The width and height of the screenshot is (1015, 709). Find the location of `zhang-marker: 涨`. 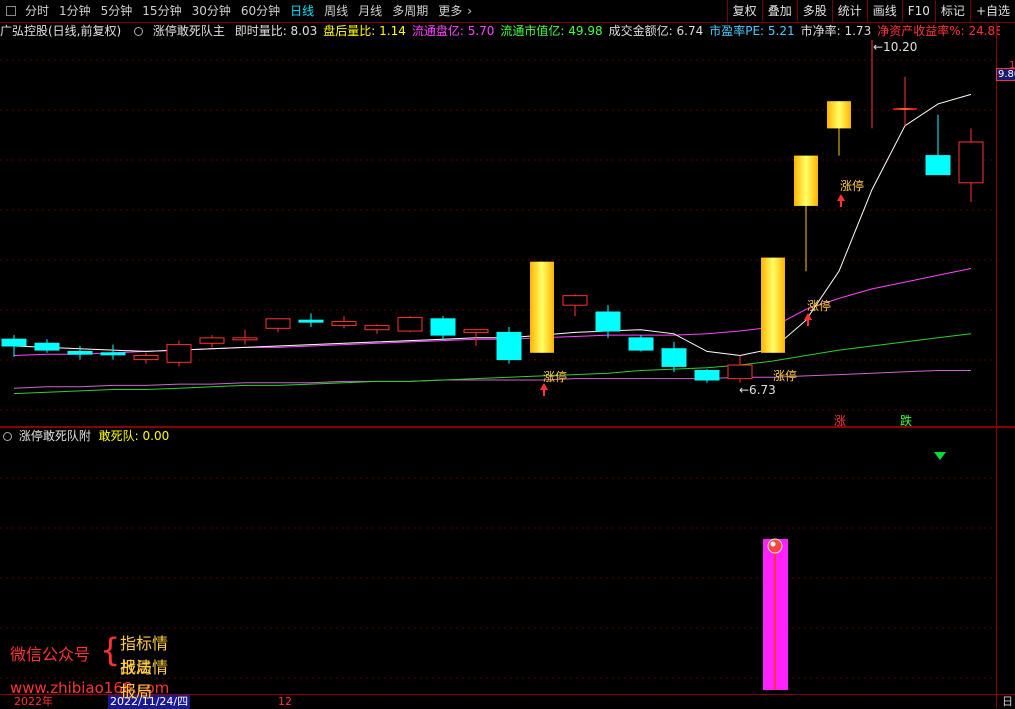

zhang-marker: 涨 is located at coordinates (840, 419).